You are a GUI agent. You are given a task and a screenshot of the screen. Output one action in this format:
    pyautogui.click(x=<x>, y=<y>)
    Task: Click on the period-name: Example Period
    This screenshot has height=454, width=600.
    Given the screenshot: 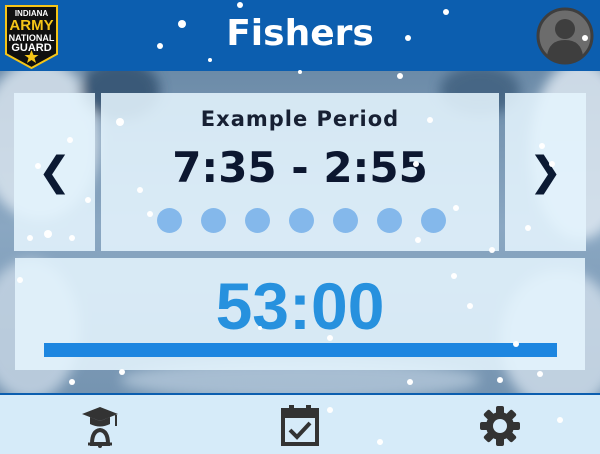 What is the action you would take?
    pyautogui.click(x=300, y=119)
    